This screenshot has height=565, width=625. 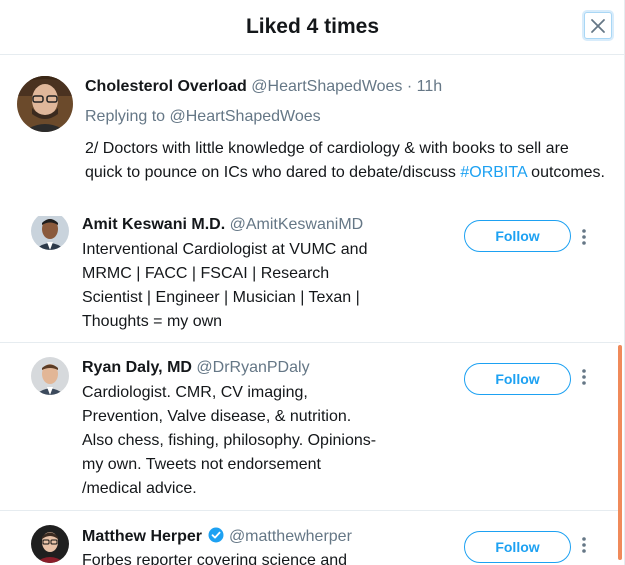 I want to click on verified-badge-icon, so click(x=216, y=535).